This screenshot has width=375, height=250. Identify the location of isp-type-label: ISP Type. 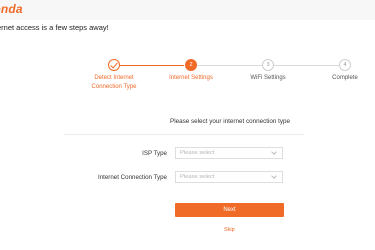
(154, 153).